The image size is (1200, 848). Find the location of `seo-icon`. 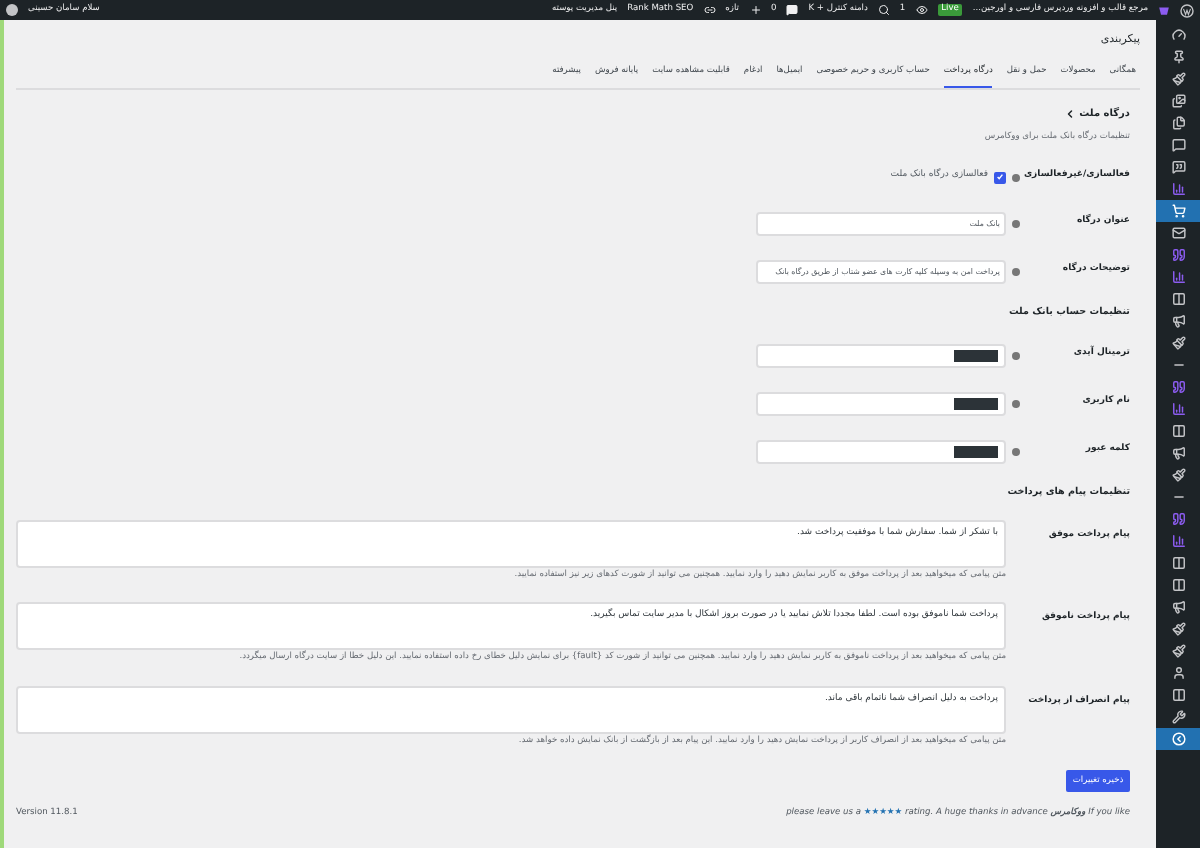

seo-icon is located at coordinates (709, 10).